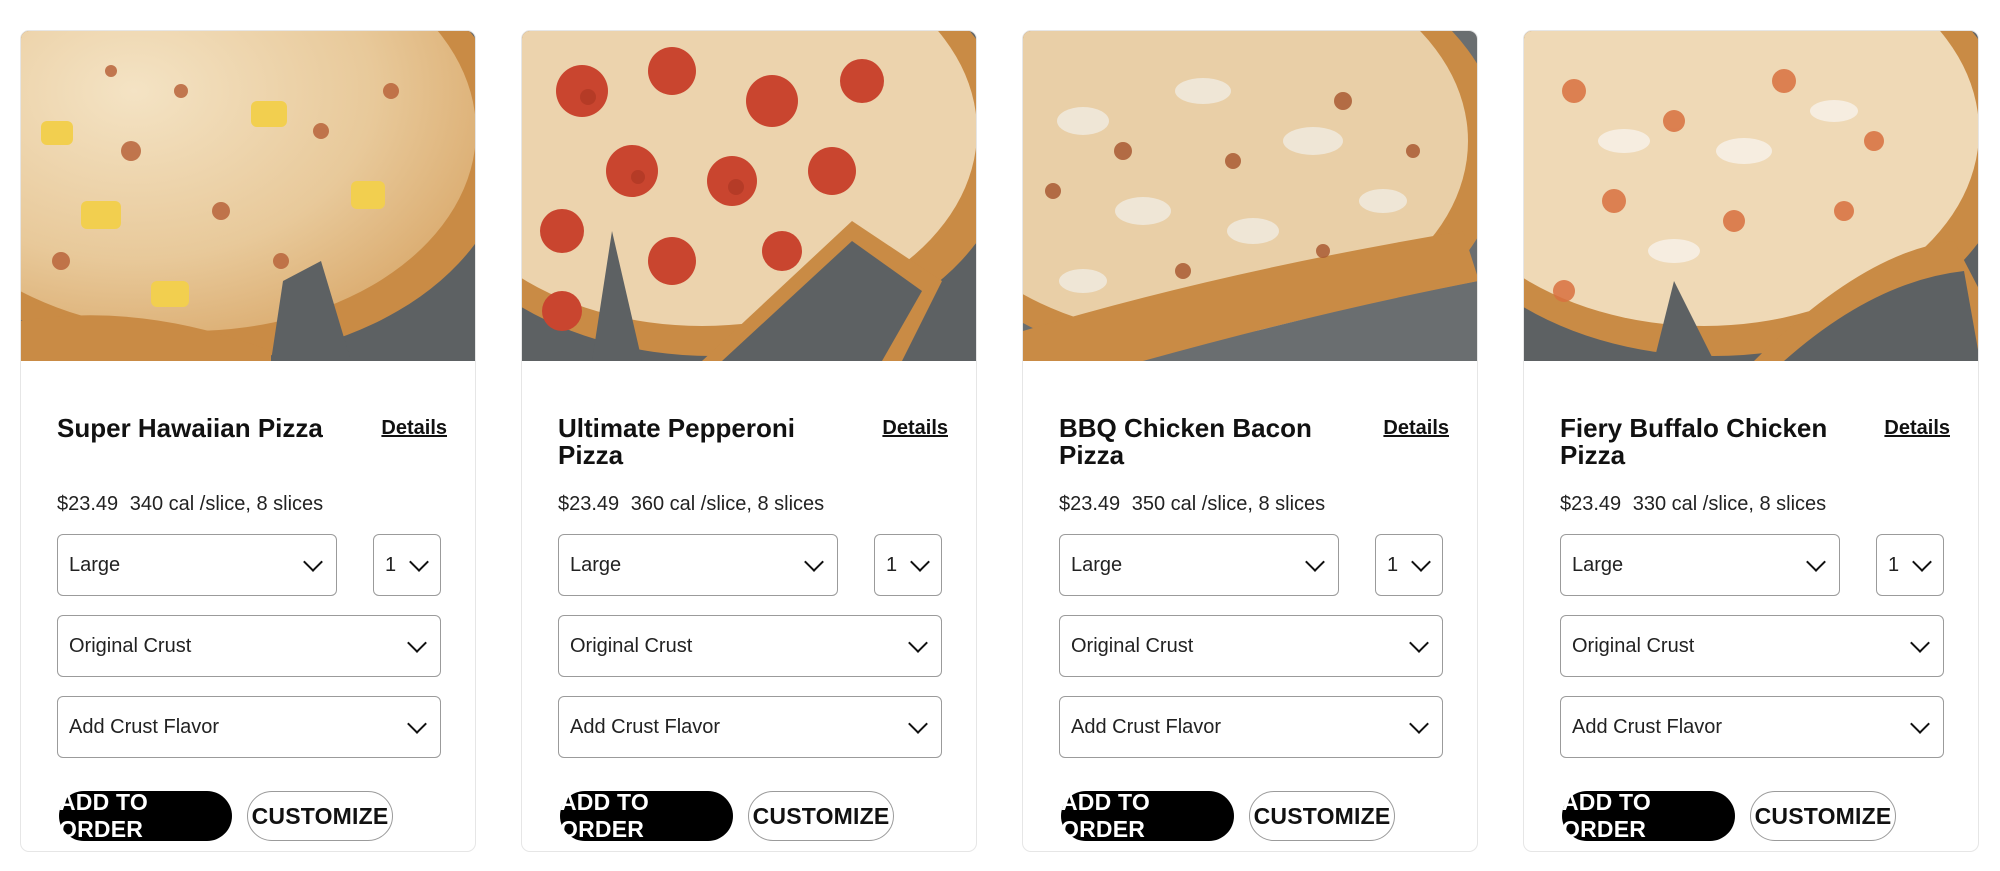 This screenshot has width=2000, height=871. Describe the element at coordinates (190, 428) in the screenshot. I see `product-title: Super Hawaiian Pizza` at that location.